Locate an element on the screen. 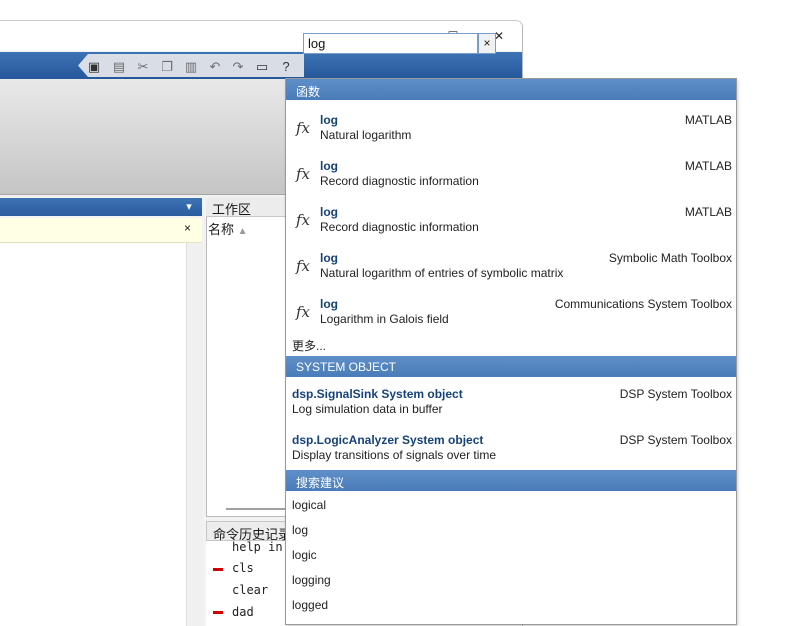 The width and height of the screenshot is (795, 626). history-item: cls is located at coordinates (243, 568).